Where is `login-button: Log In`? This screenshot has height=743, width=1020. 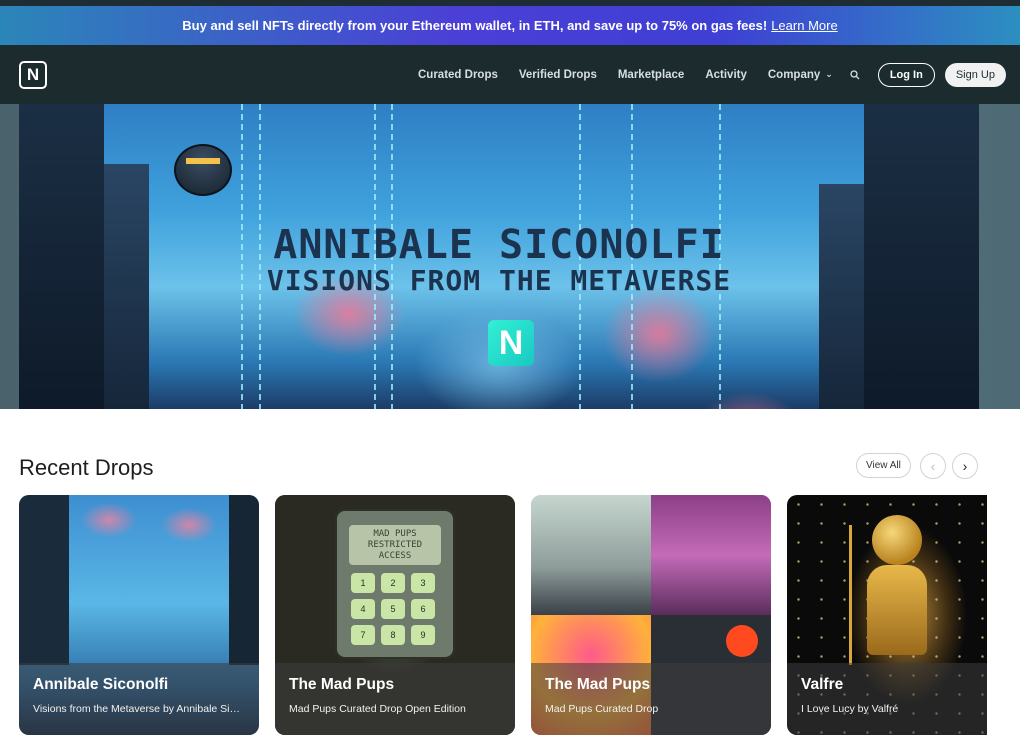 login-button: Log In is located at coordinates (906, 74).